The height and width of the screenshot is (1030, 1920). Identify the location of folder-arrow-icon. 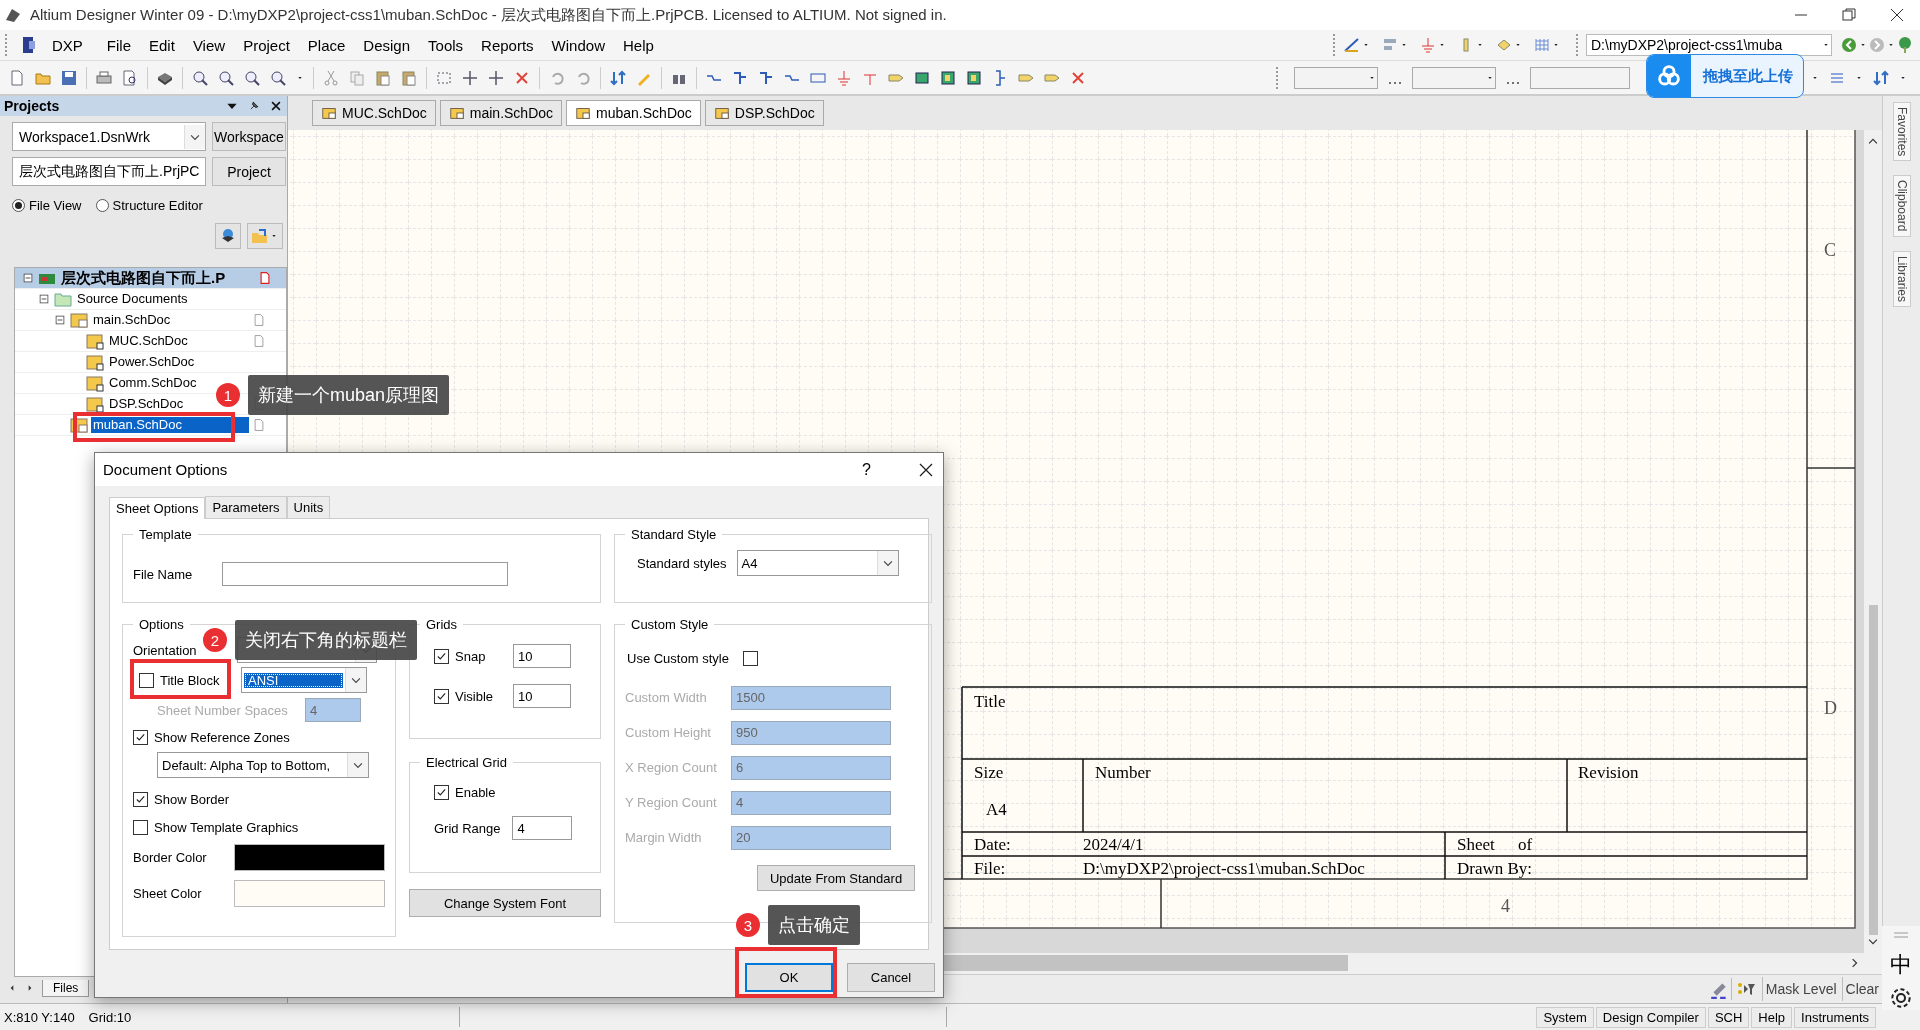
(260, 236).